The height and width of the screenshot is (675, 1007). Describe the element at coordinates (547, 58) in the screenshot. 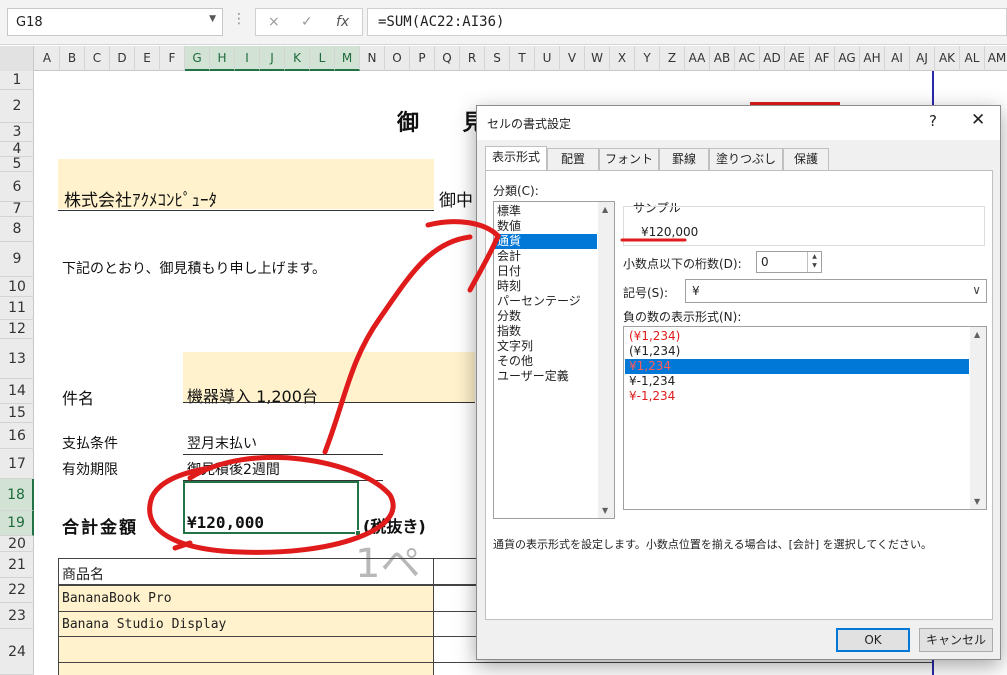

I see `column-header-u: U` at that location.